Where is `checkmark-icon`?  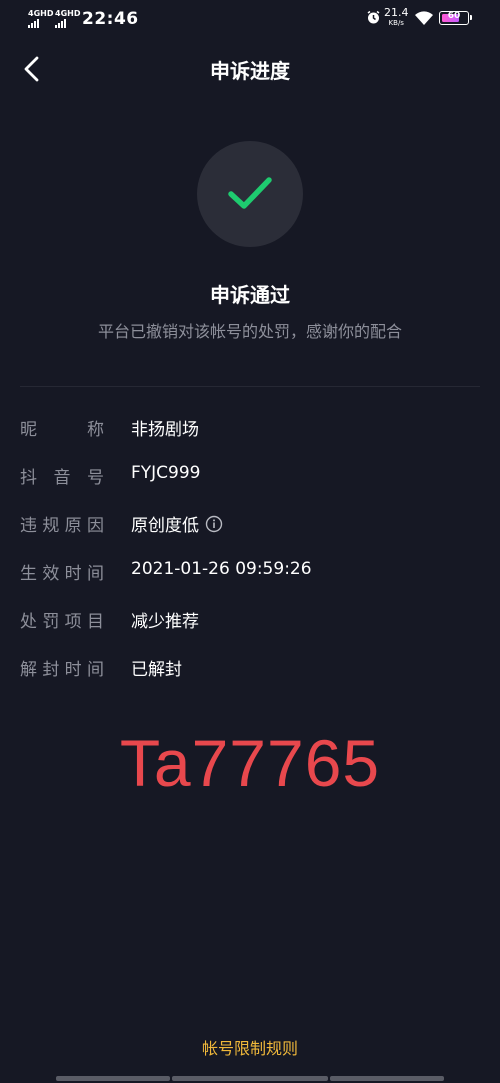
checkmark-icon is located at coordinates (250, 193).